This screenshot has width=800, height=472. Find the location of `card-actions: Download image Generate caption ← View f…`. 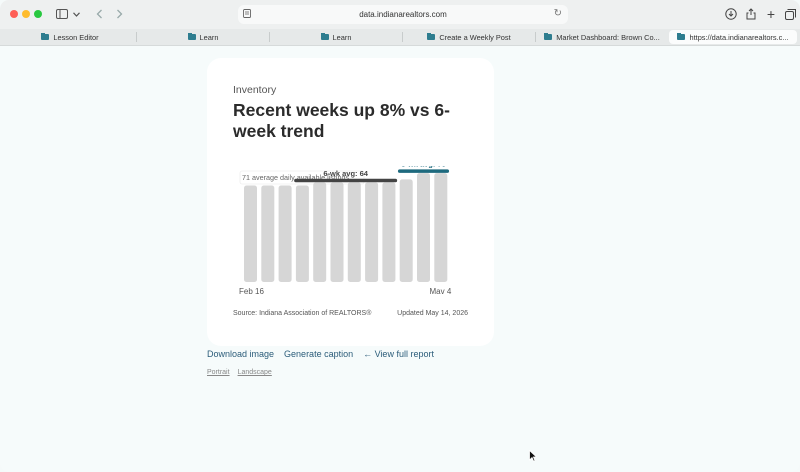

card-actions: Download image Generate caption ← View f… is located at coordinates (320, 354).